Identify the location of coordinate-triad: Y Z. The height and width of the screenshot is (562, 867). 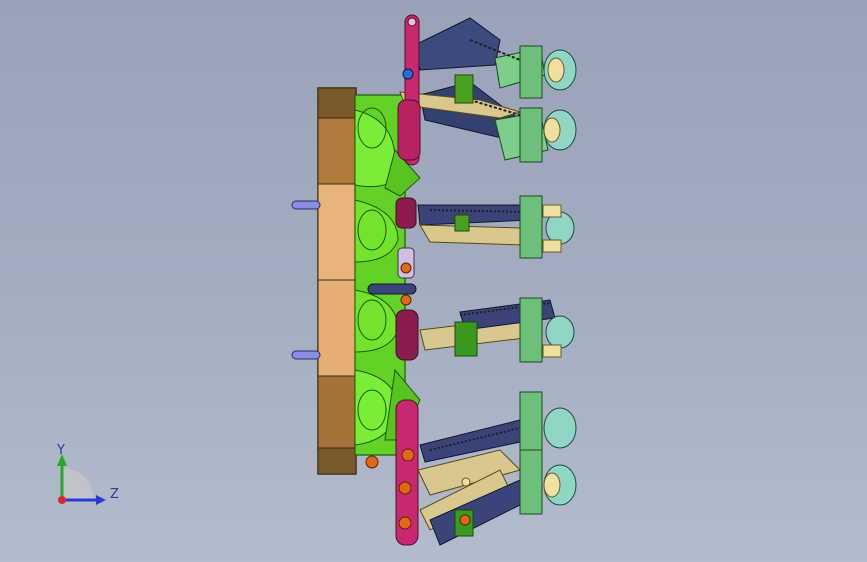
(87, 474).